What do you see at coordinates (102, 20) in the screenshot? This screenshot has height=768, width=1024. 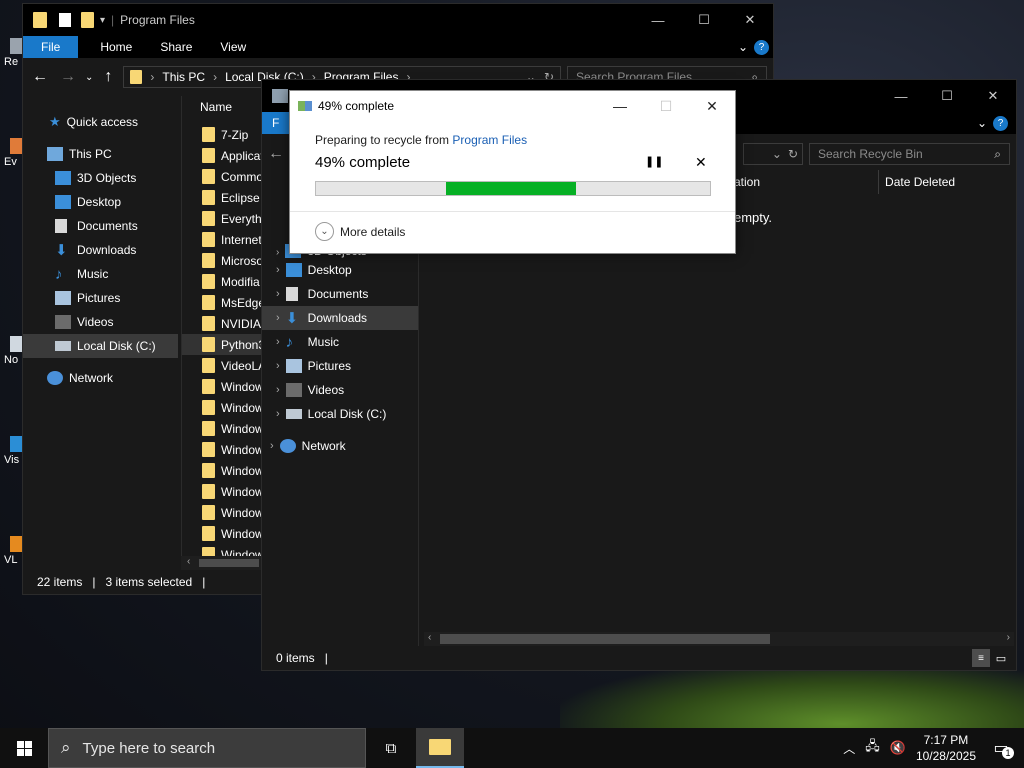 I see `customize-quick-access-icon: ▾` at bounding box center [102, 20].